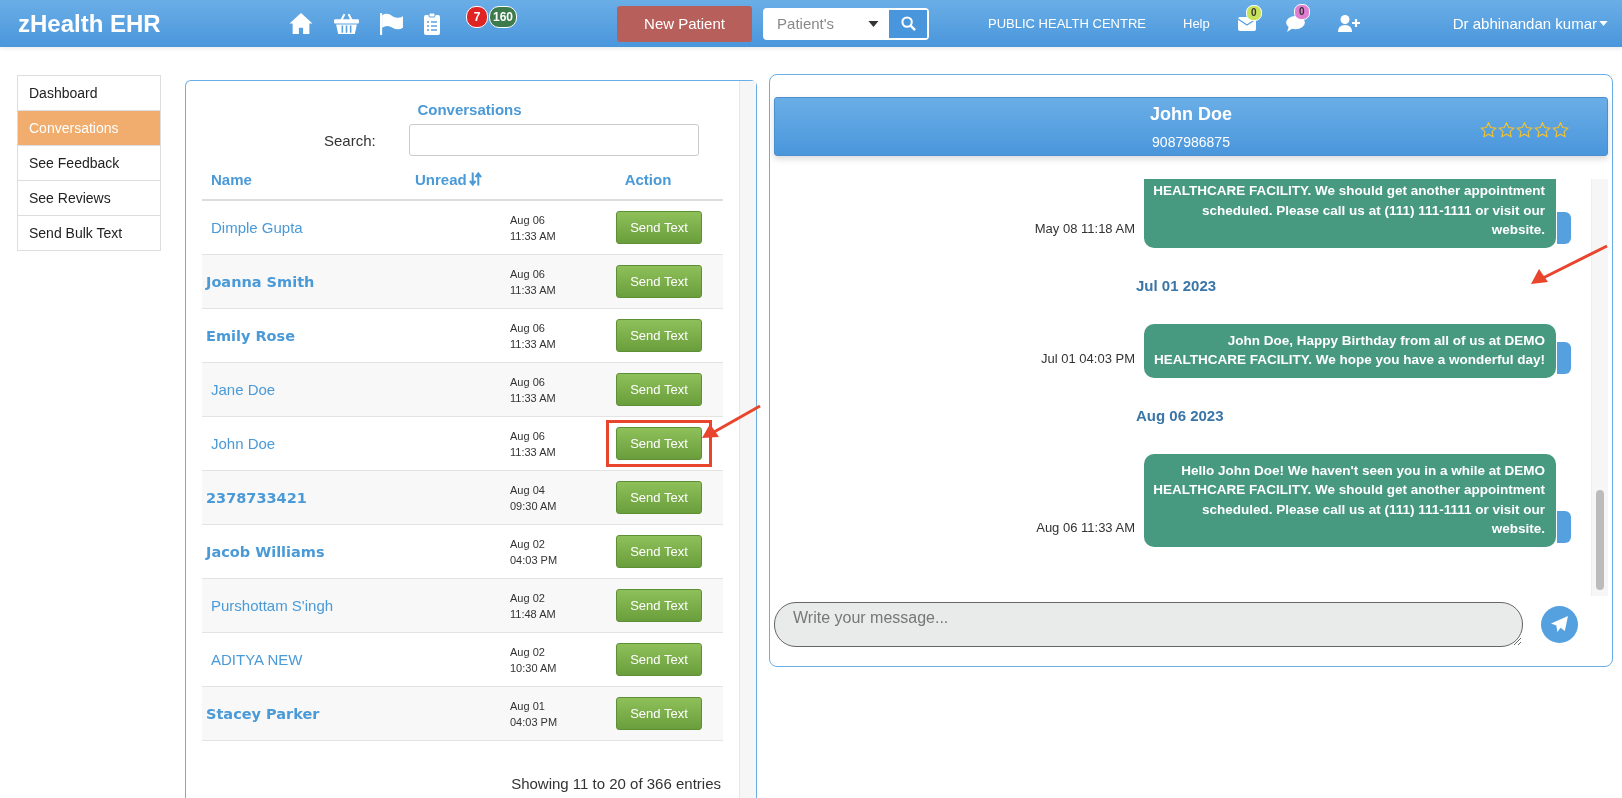 This screenshot has height=798, width=1622. Describe the element at coordinates (528, 490) in the screenshot. I see `date-text: Aug 04` at that location.